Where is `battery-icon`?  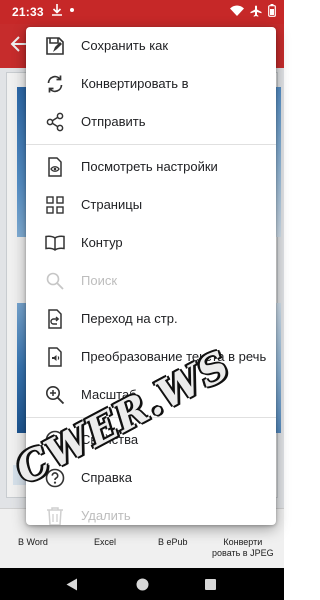
battery-icon is located at coordinates (272, 10).